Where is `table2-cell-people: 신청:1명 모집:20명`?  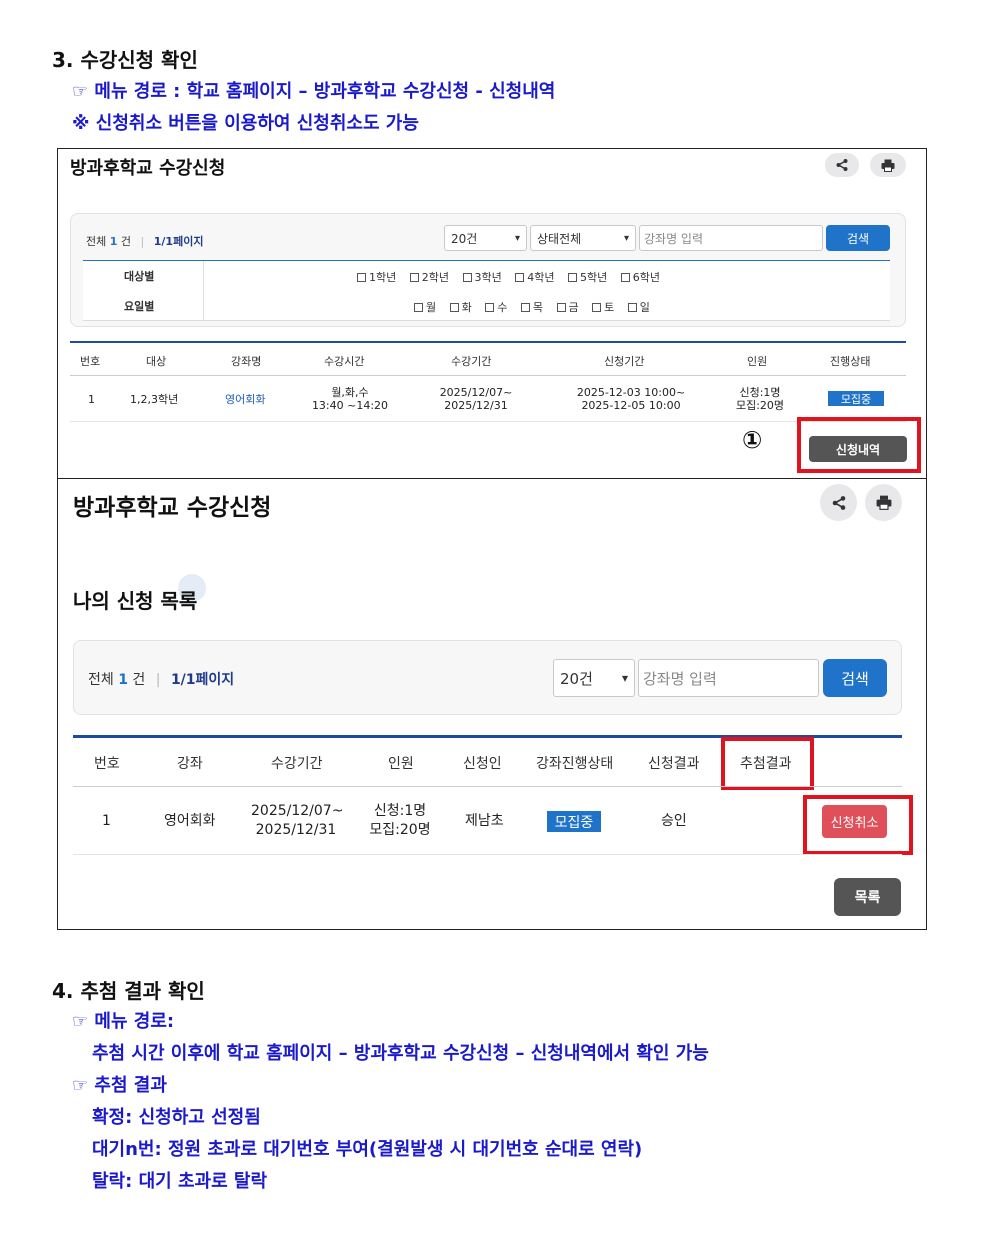 table2-cell-people: 신청:1명 모집:20명 is located at coordinates (400, 820).